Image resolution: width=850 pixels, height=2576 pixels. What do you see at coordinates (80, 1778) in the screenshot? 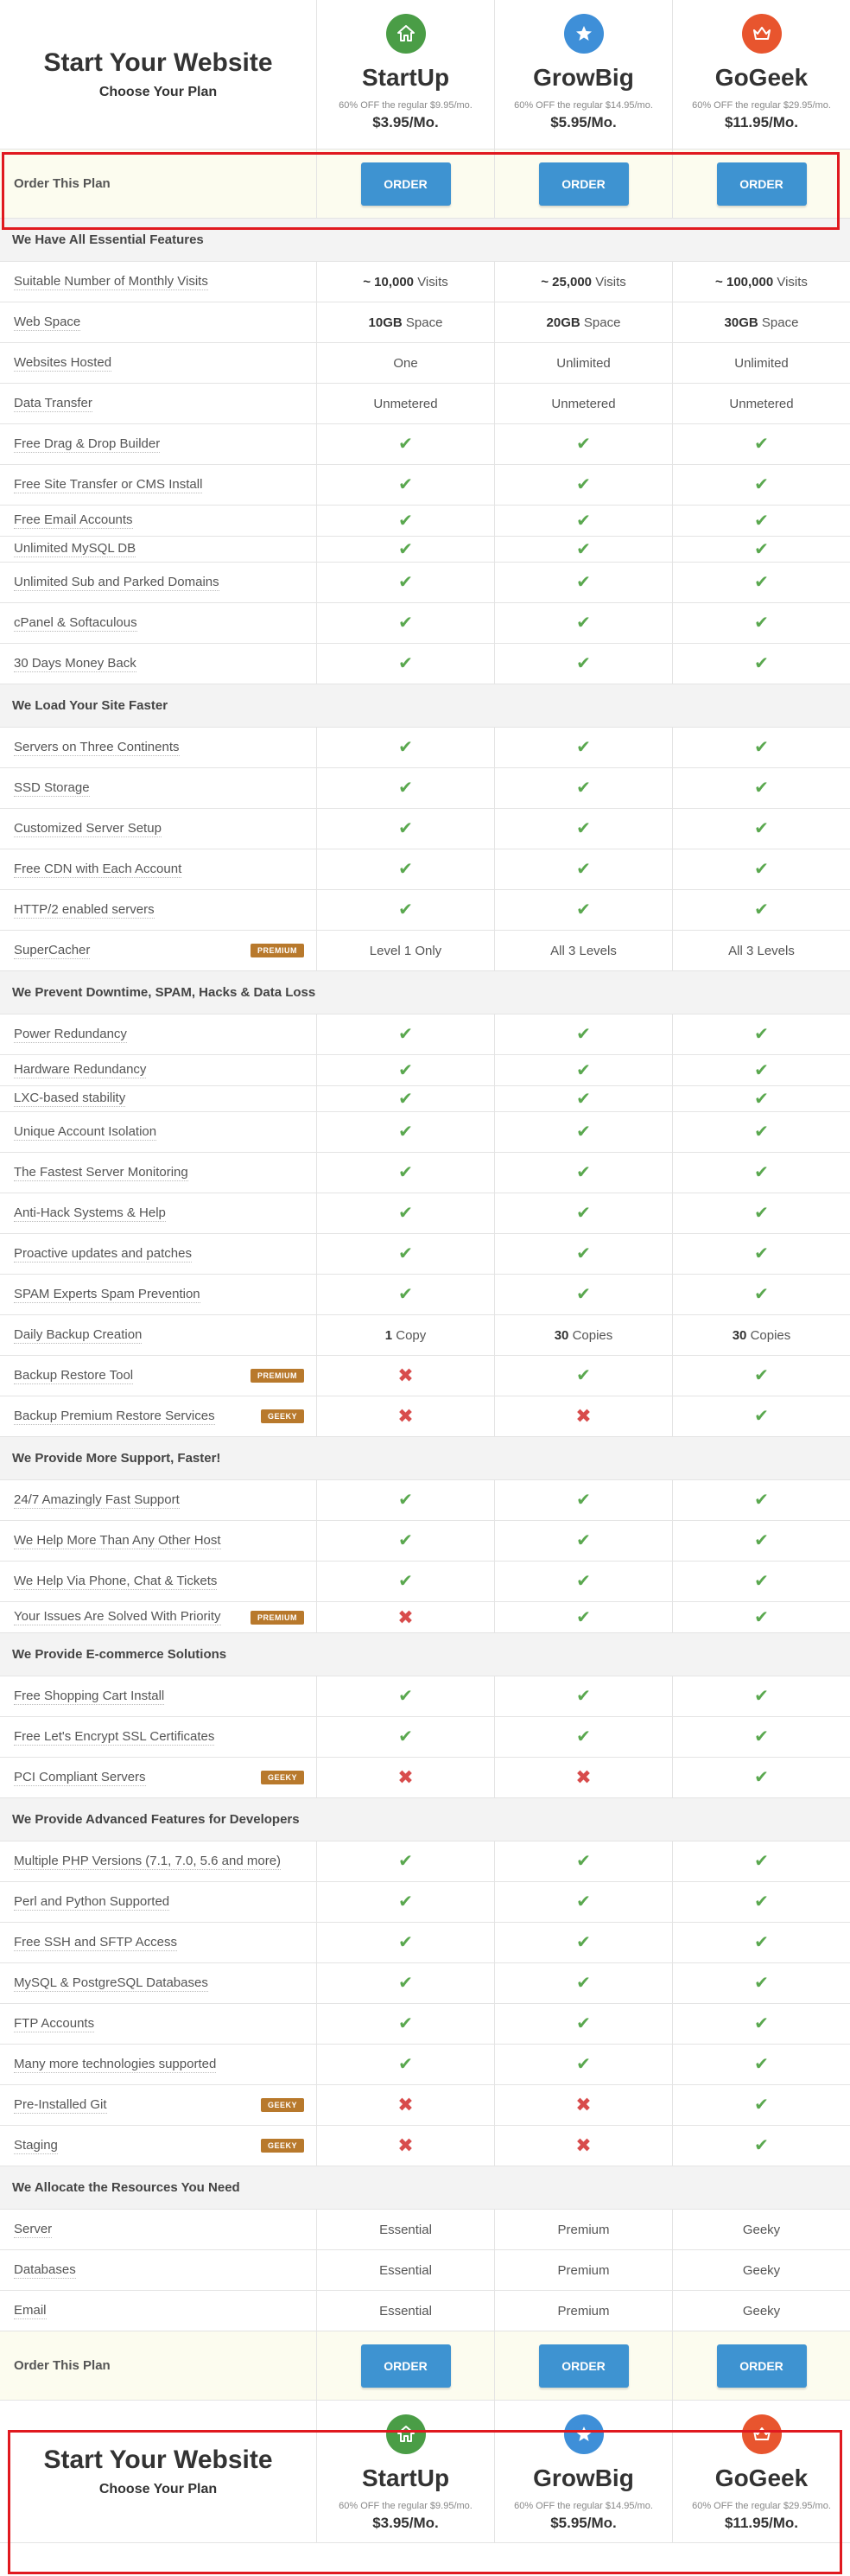
I see `feature-label: PCI Compliant Servers` at bounding box center [80, 1778].